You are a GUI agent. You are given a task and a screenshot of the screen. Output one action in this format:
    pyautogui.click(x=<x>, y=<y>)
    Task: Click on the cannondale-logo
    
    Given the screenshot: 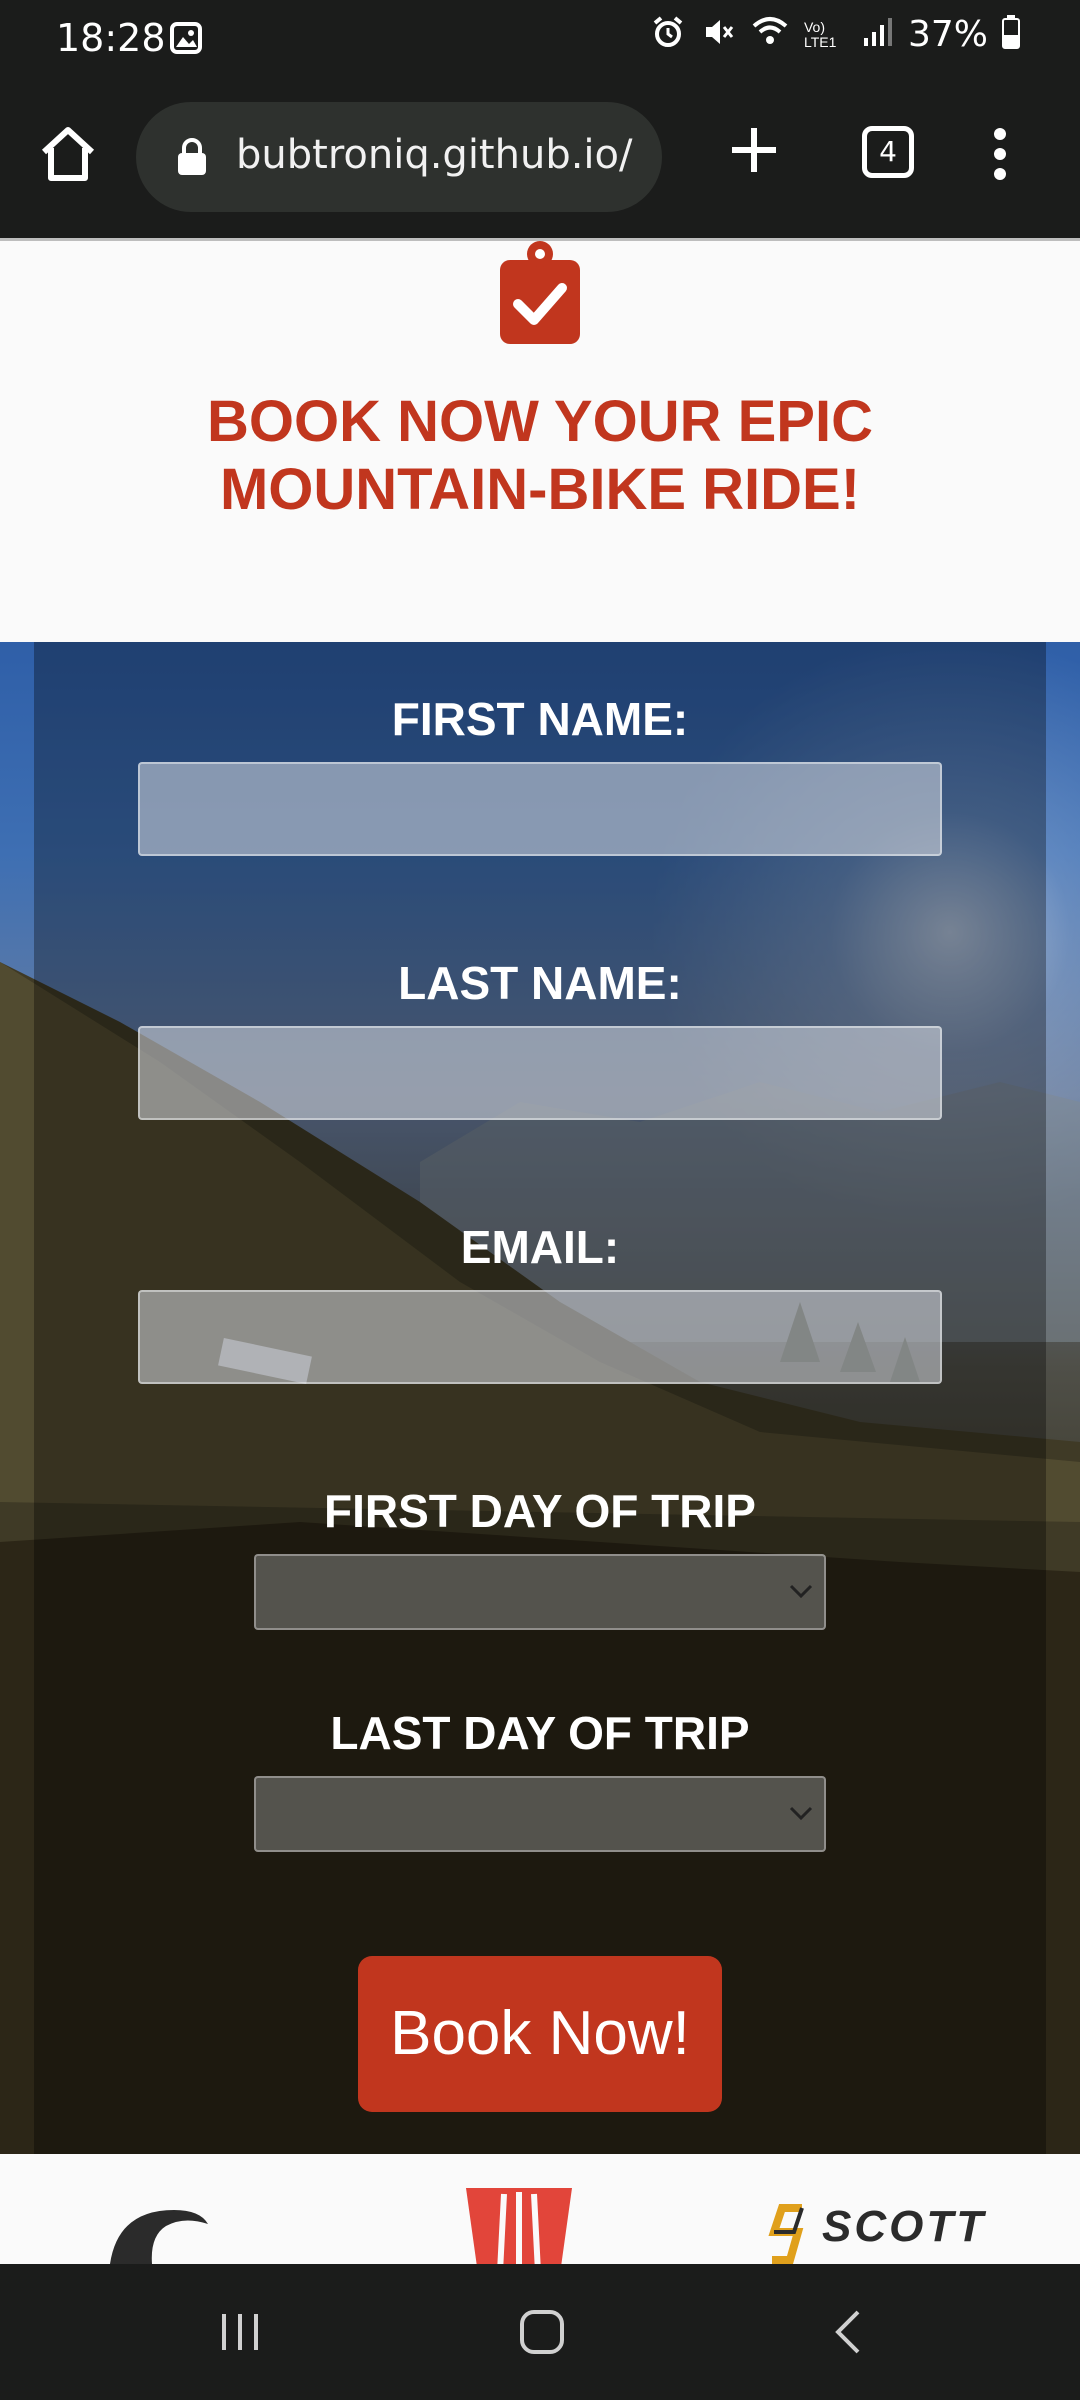 What is the action you would take?
    pyautogui.click(x=159, y=2232)
    